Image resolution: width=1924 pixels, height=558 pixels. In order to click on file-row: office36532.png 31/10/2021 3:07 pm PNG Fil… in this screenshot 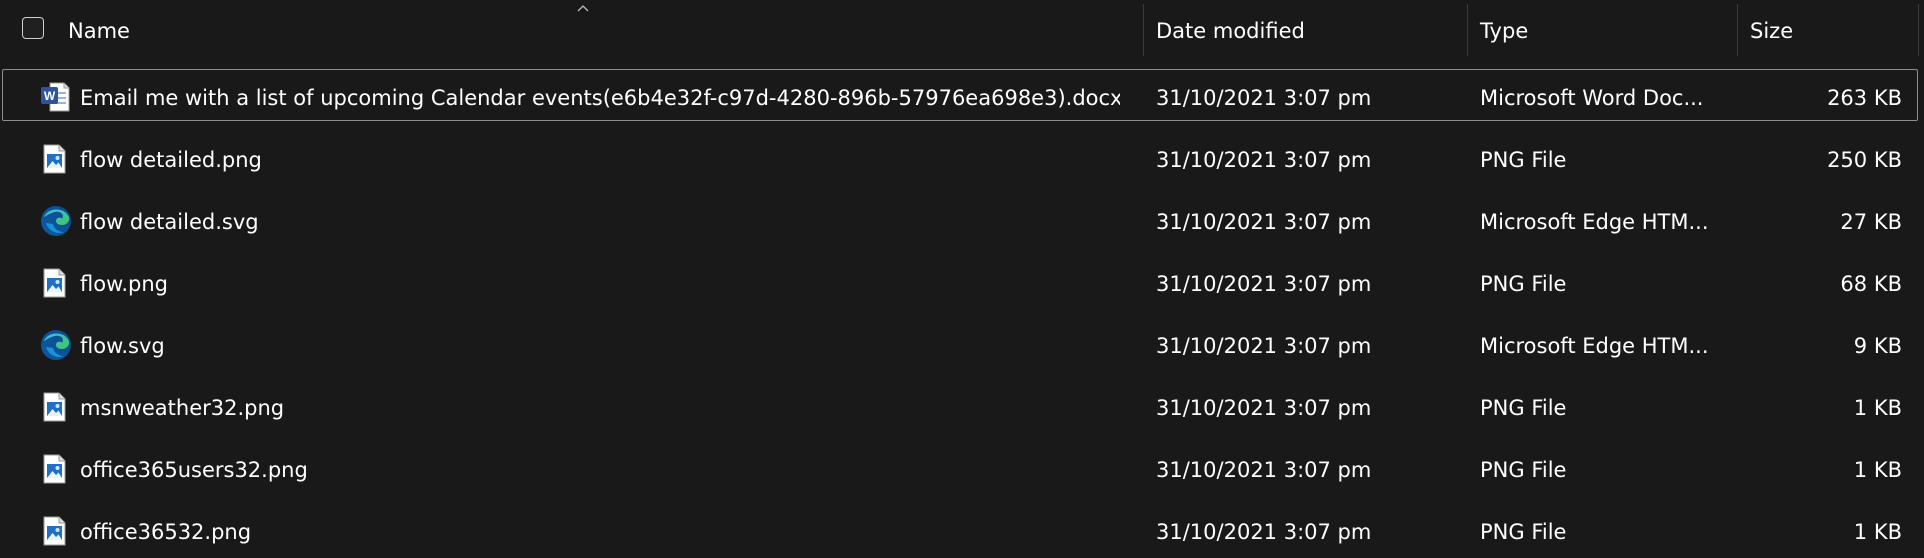, I will do `click(962, 529)`.